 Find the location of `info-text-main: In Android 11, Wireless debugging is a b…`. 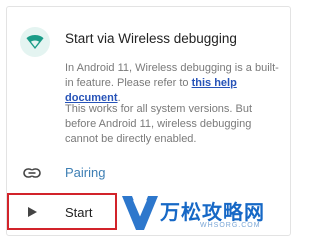

info-text-main: In Android 11, Wireless debugging is a b… is located at coordinates (172, 75).